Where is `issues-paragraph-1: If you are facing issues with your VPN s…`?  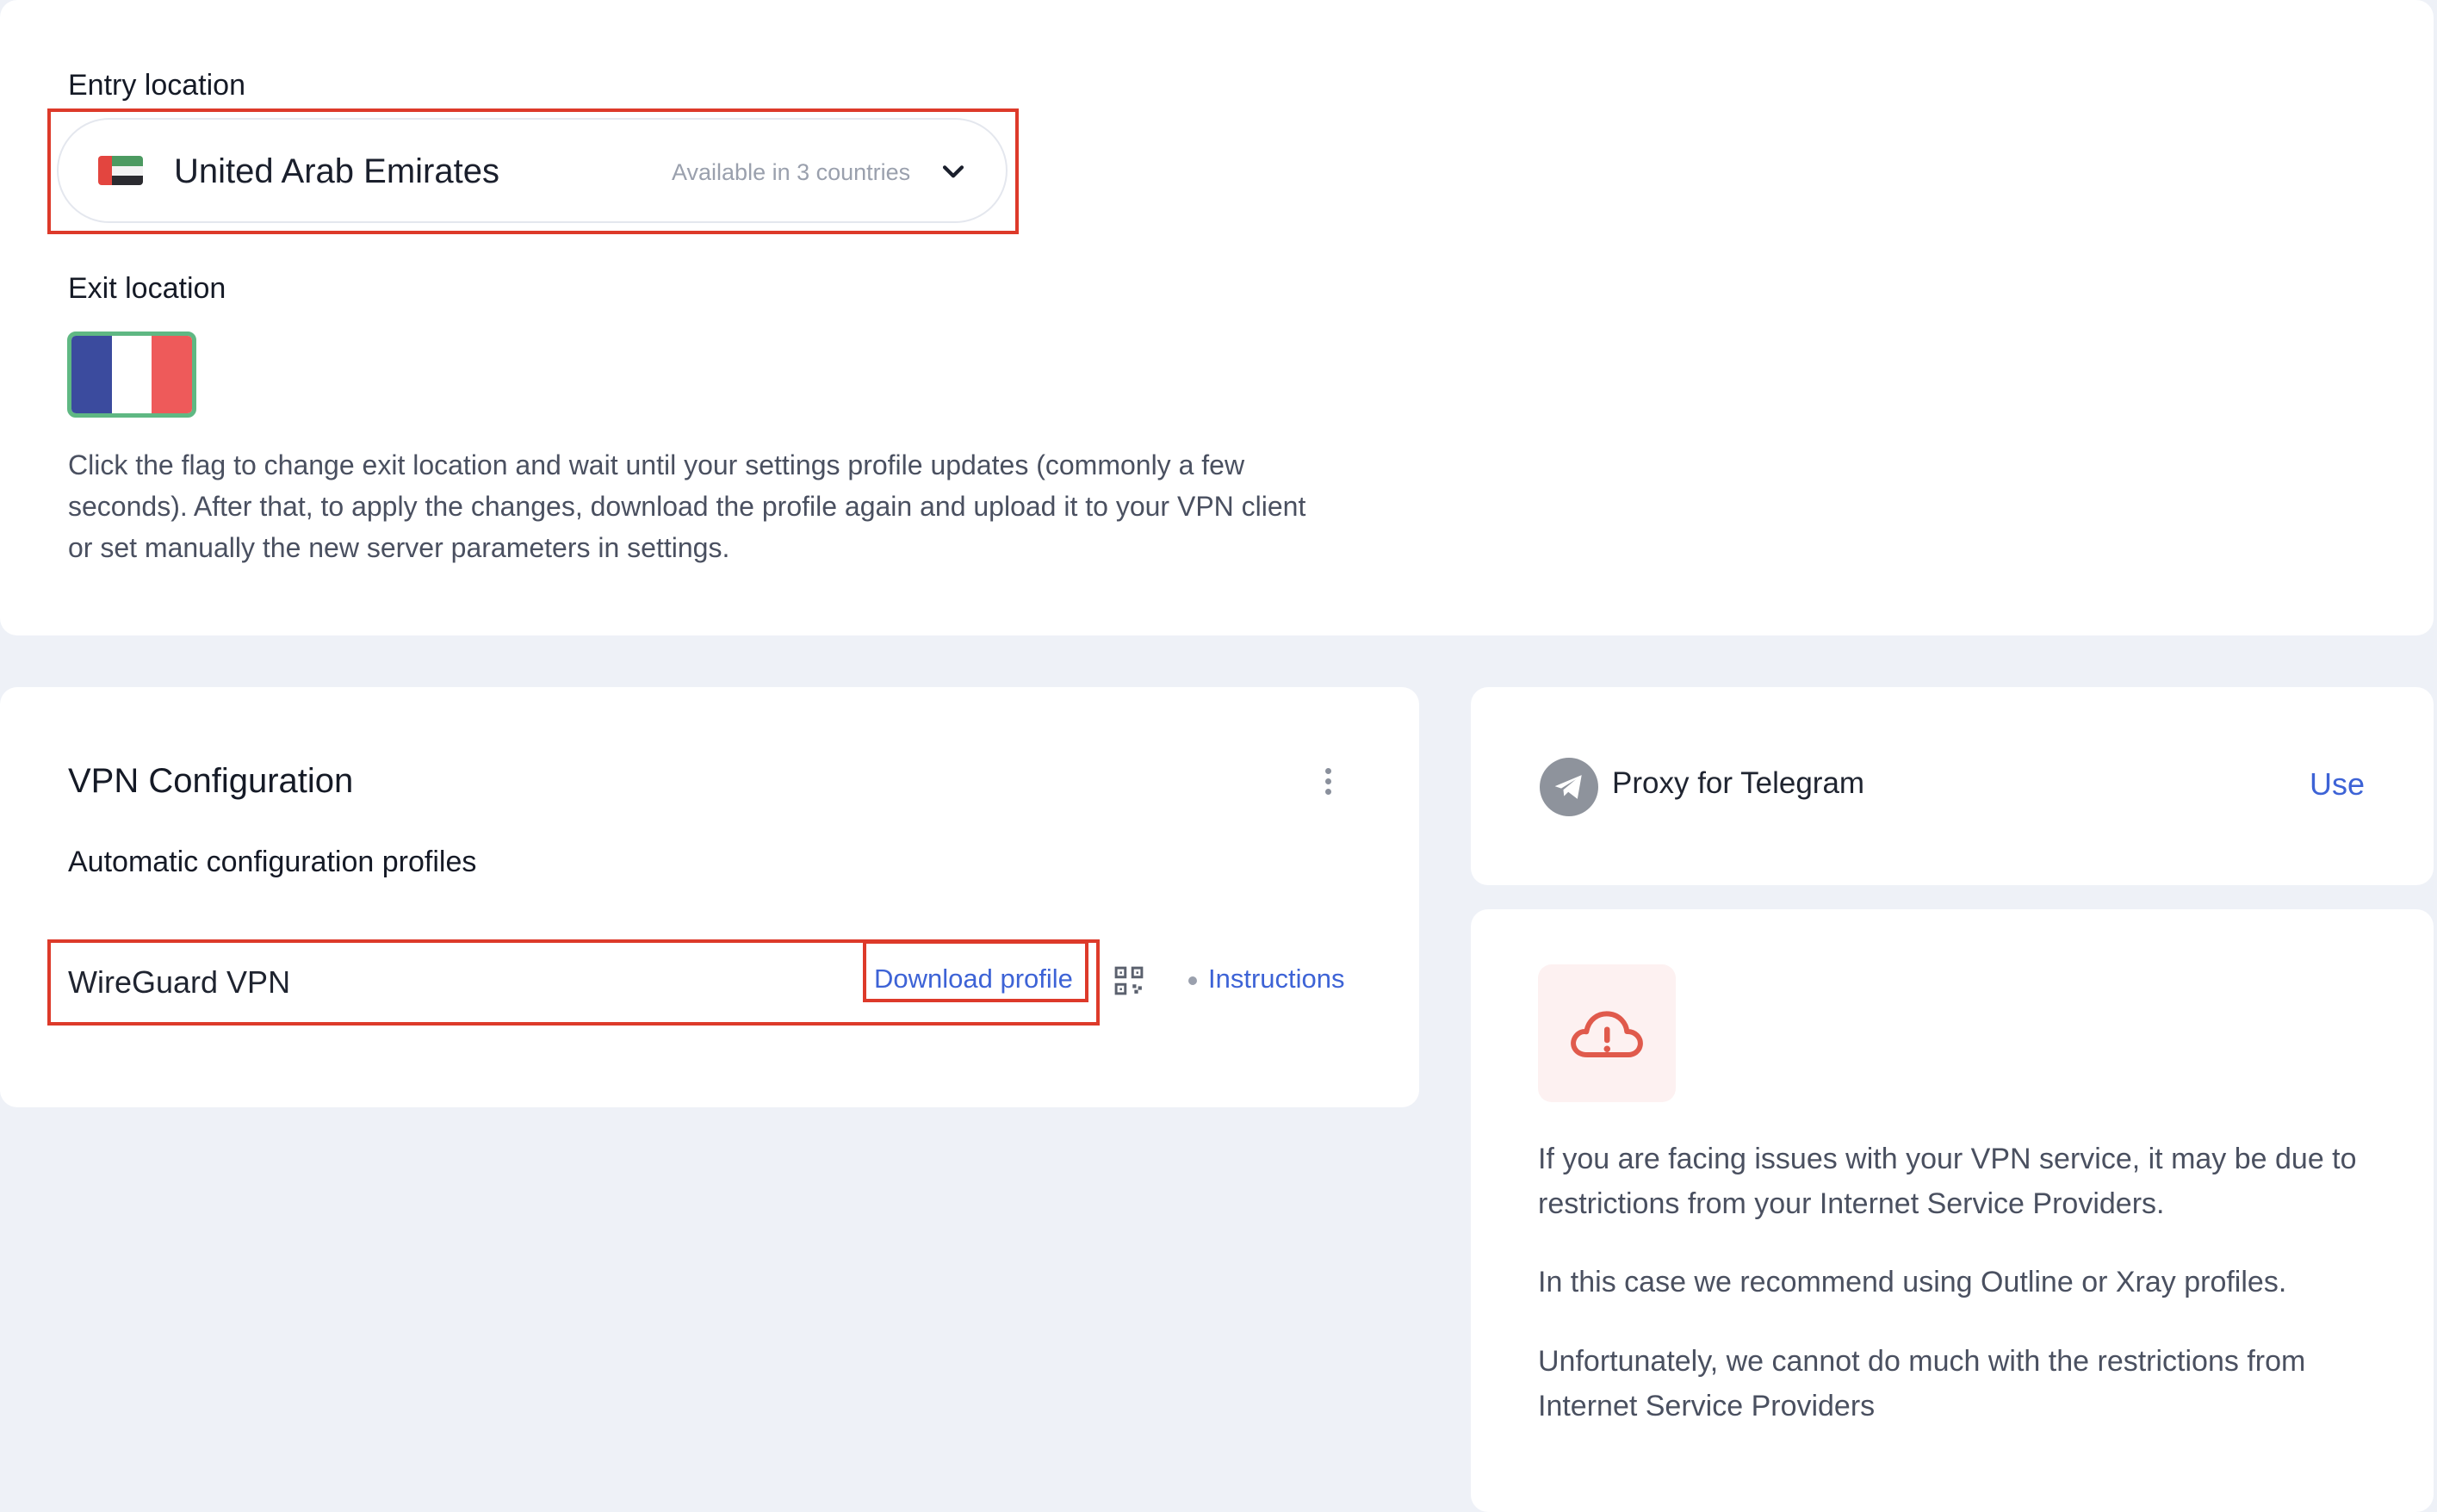 issues-paragraph-1: If you are facing issues with your VPN s… is located at coordinates (1947, 1182).